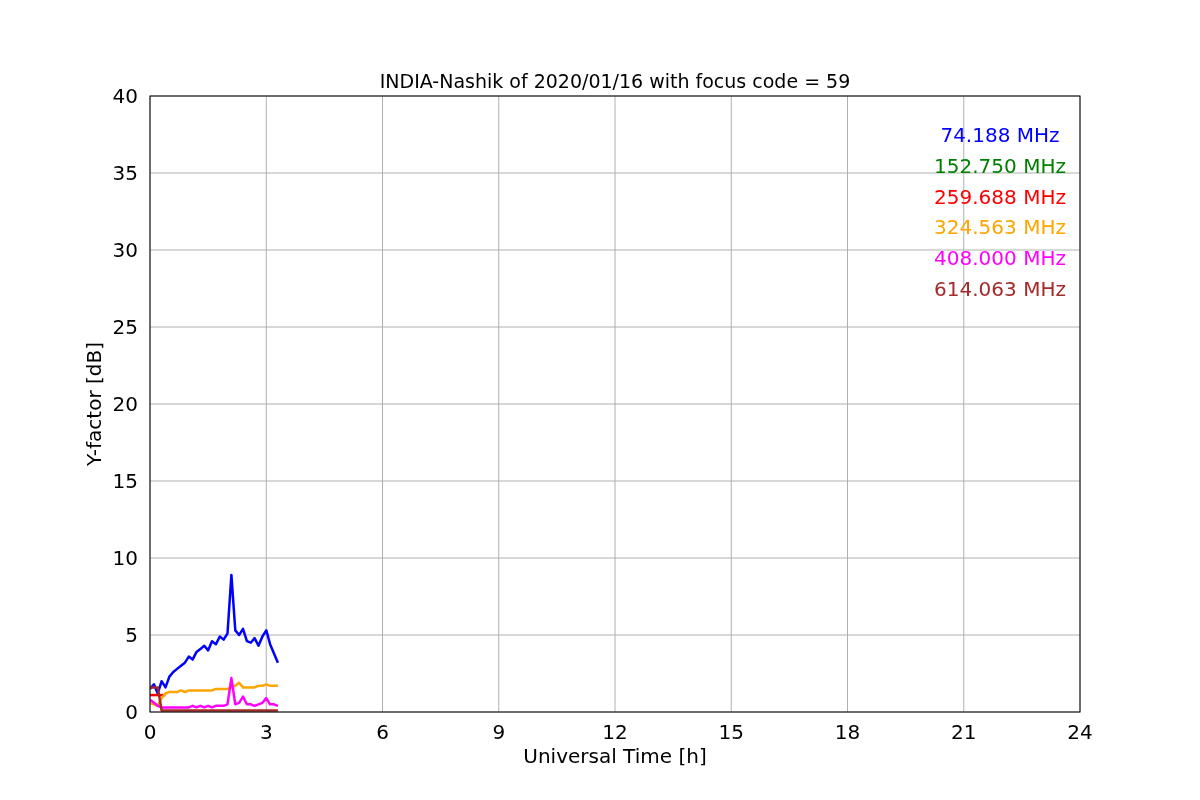  I want to click on legend-label: 152.750 MHz, so click(1000, 165).